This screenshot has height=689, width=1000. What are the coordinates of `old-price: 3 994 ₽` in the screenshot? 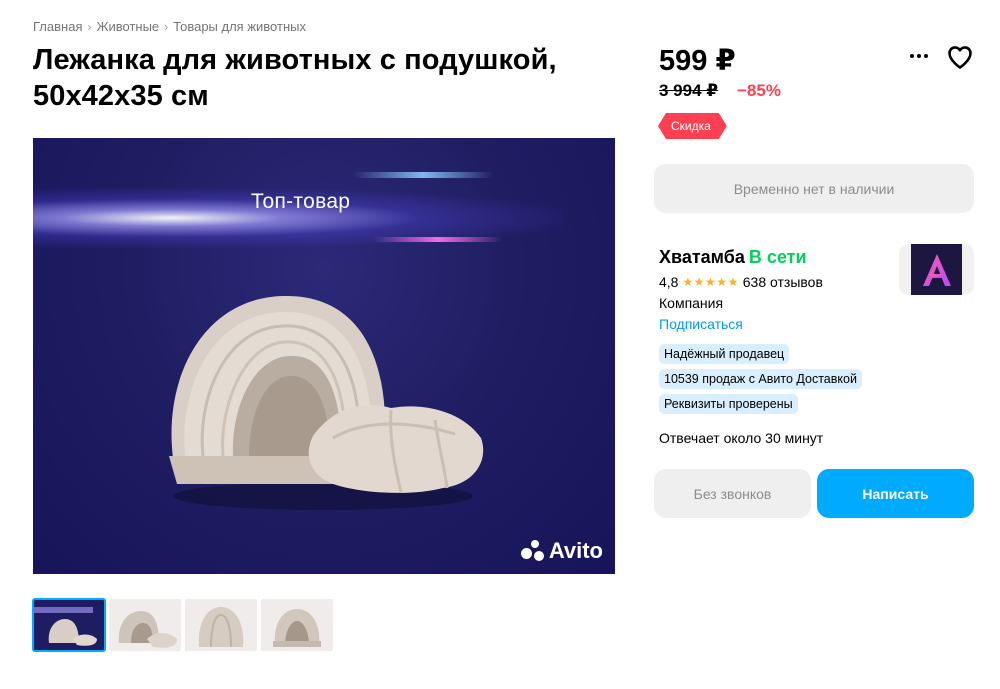 It's located at (689, 90).